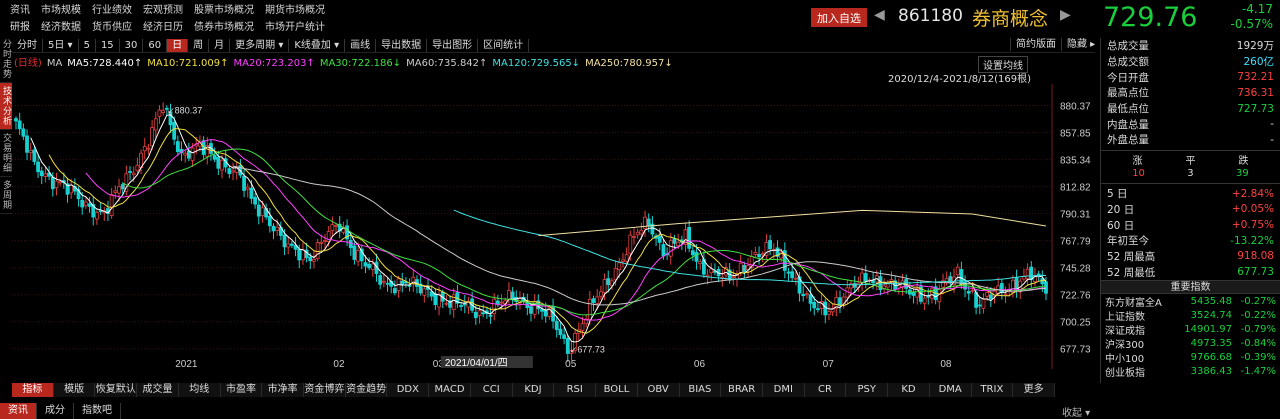  What do you see at coordinates (617, 390) in the screenshot?
I see `indicator-tab: BOLL` at bounding box center [617, 390].